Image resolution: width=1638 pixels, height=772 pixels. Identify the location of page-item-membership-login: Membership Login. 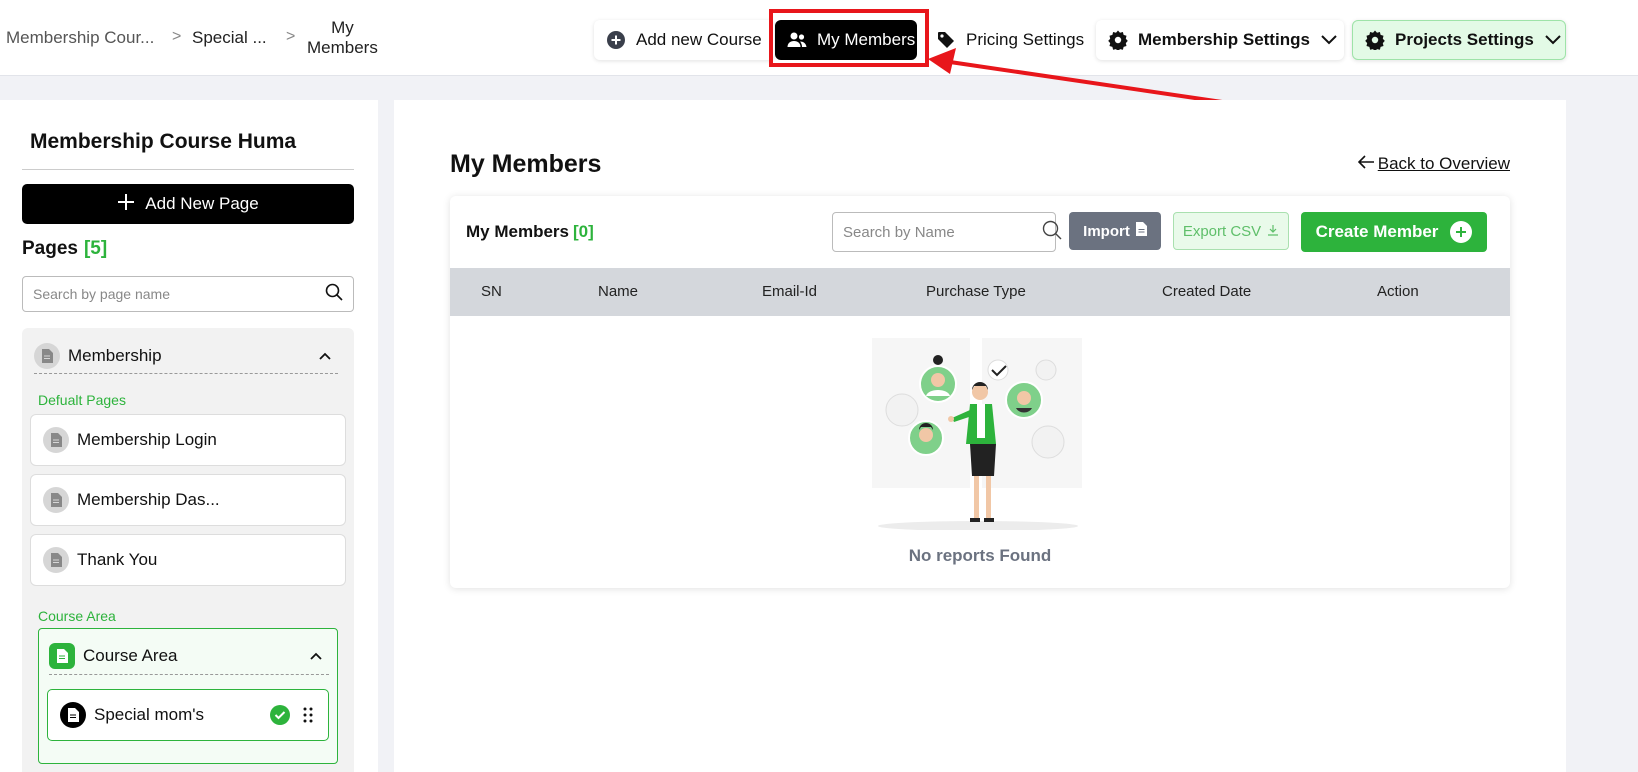
(188, 440).